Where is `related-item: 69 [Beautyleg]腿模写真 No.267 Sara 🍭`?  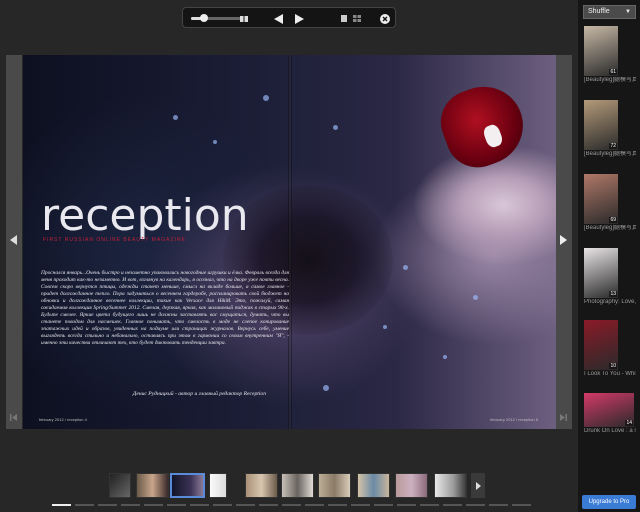 related-item: 69 [Beautyleg]腿模写真 No.267 Sara 🍭 is located at coordinates (610, 203).